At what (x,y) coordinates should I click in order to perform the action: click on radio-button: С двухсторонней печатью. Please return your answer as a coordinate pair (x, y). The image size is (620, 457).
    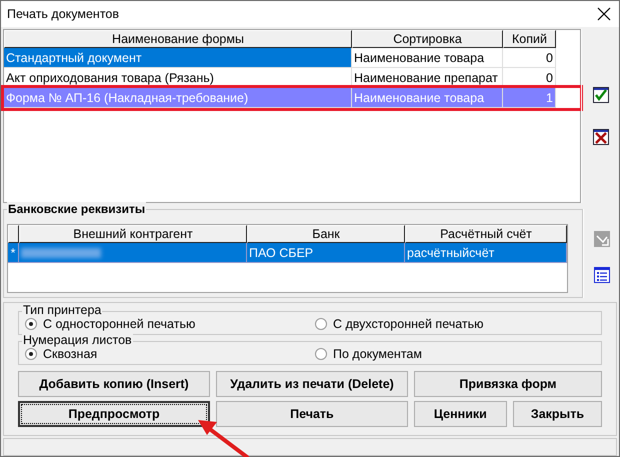
    Looking at the image, I should click on (455, 324).